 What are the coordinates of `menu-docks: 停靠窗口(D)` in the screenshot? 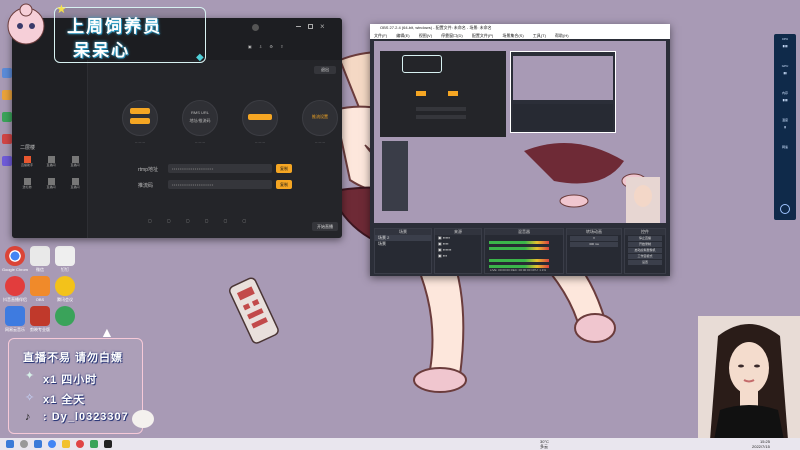 It's located at (452, 35).